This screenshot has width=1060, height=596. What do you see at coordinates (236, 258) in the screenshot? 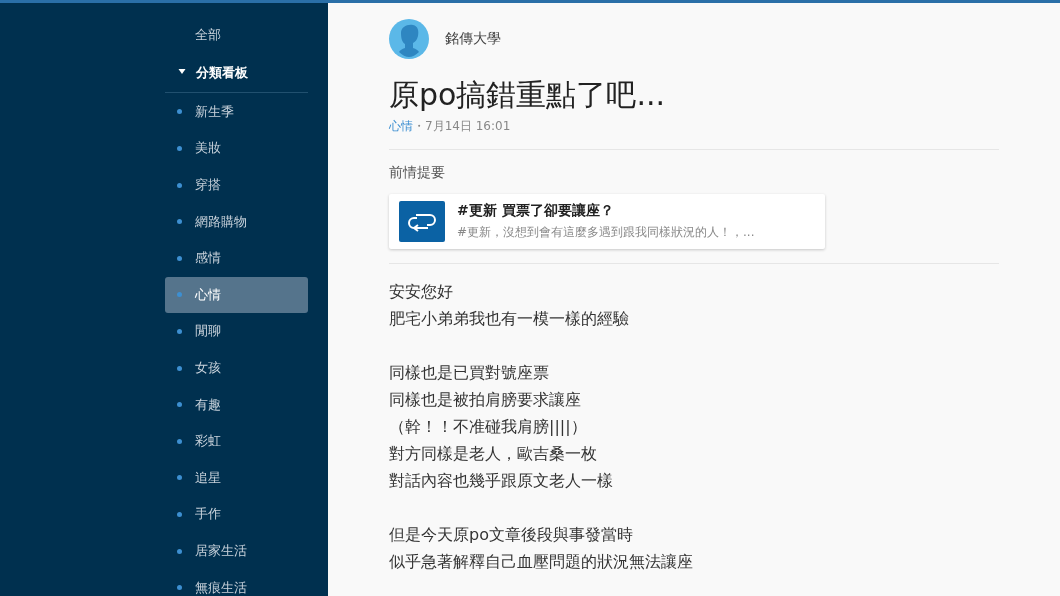
I see `sidebar-item: 感情` at bounding box center [236, 258].